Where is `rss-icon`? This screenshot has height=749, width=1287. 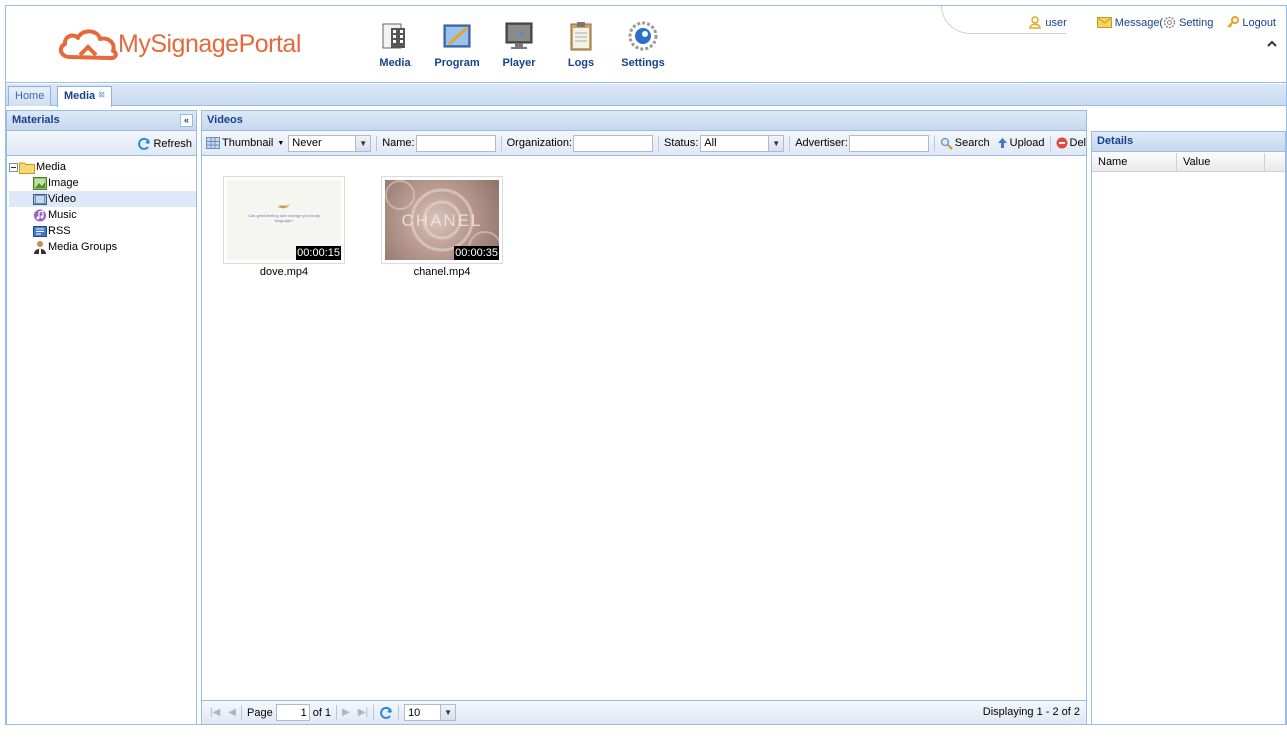 rss-icon is located at coordinates (40, 231).